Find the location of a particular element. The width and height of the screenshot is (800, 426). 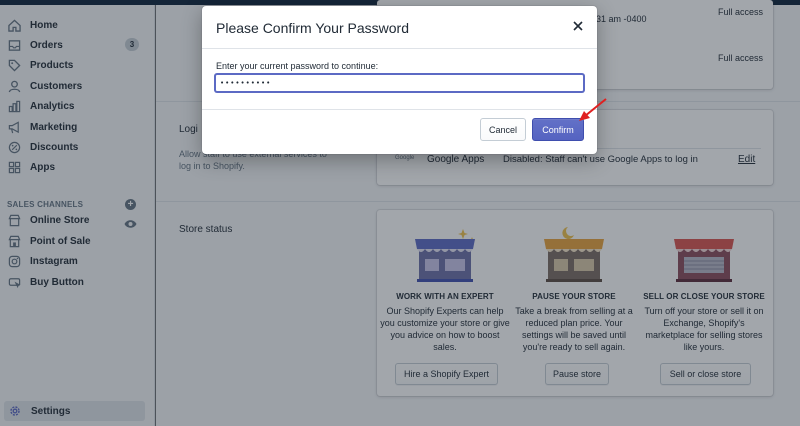

cancel-button: Cancel is located at coordinates (503, 129).